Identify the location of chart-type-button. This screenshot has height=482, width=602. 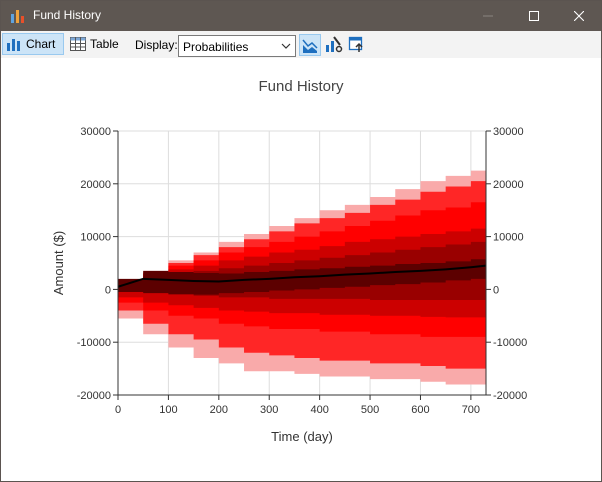
(310, 45).